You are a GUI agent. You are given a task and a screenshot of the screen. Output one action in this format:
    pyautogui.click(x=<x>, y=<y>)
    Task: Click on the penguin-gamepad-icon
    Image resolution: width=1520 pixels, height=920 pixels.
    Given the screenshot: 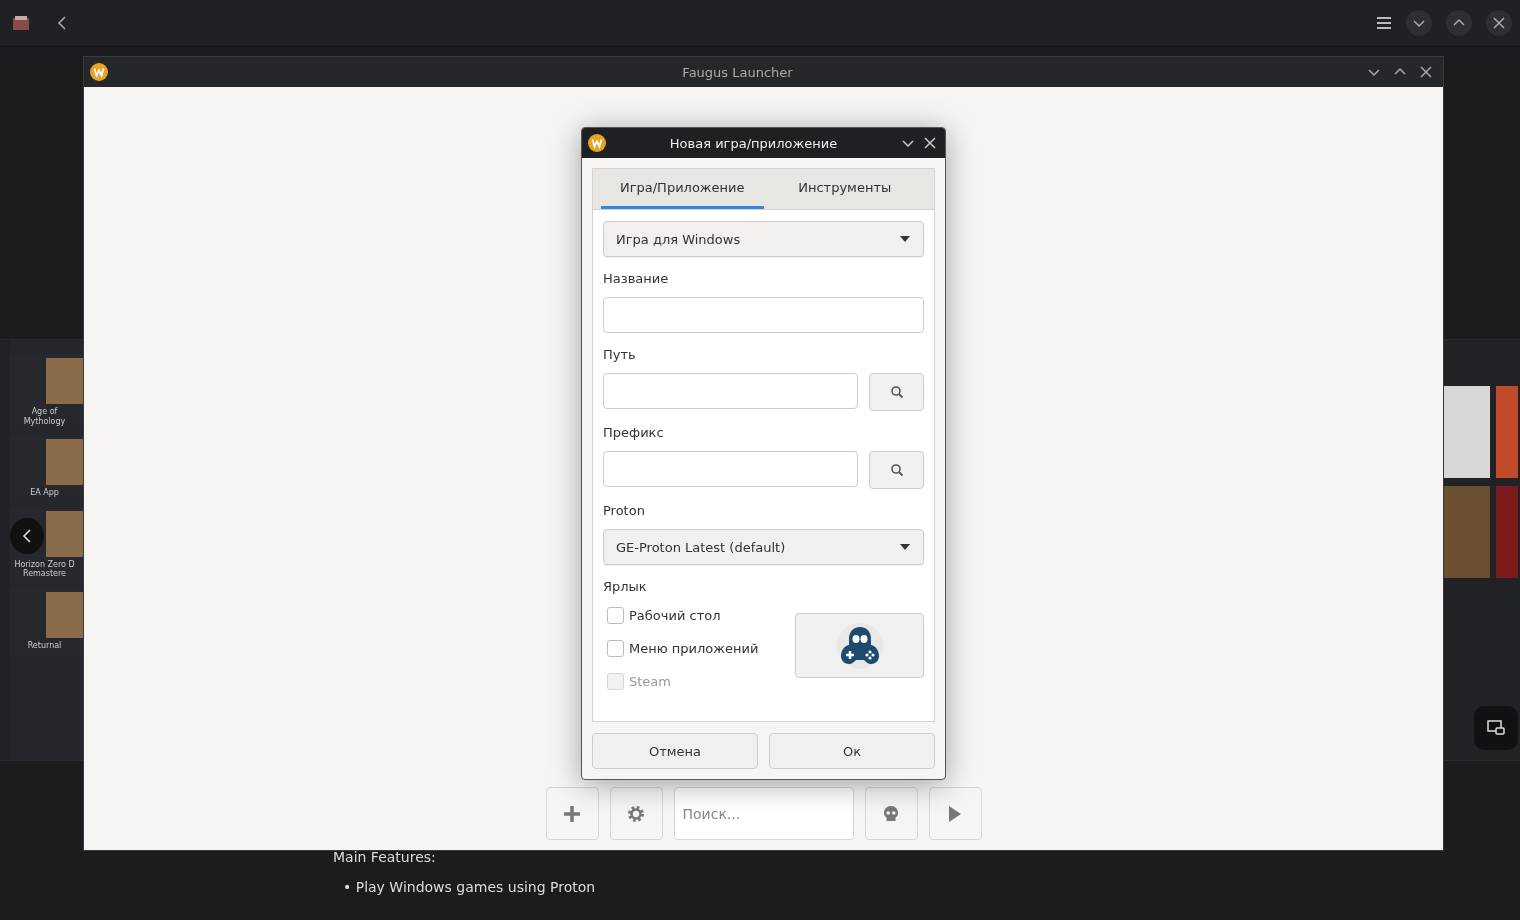 What is the action you would take?
    pyautogui.click(x=859, y=645)
    